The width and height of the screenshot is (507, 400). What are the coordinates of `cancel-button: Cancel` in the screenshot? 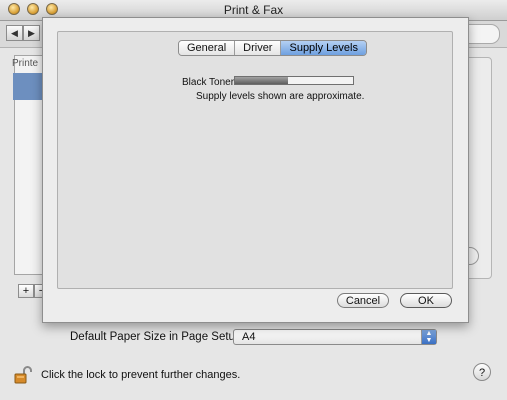 It's located at (363, 300).